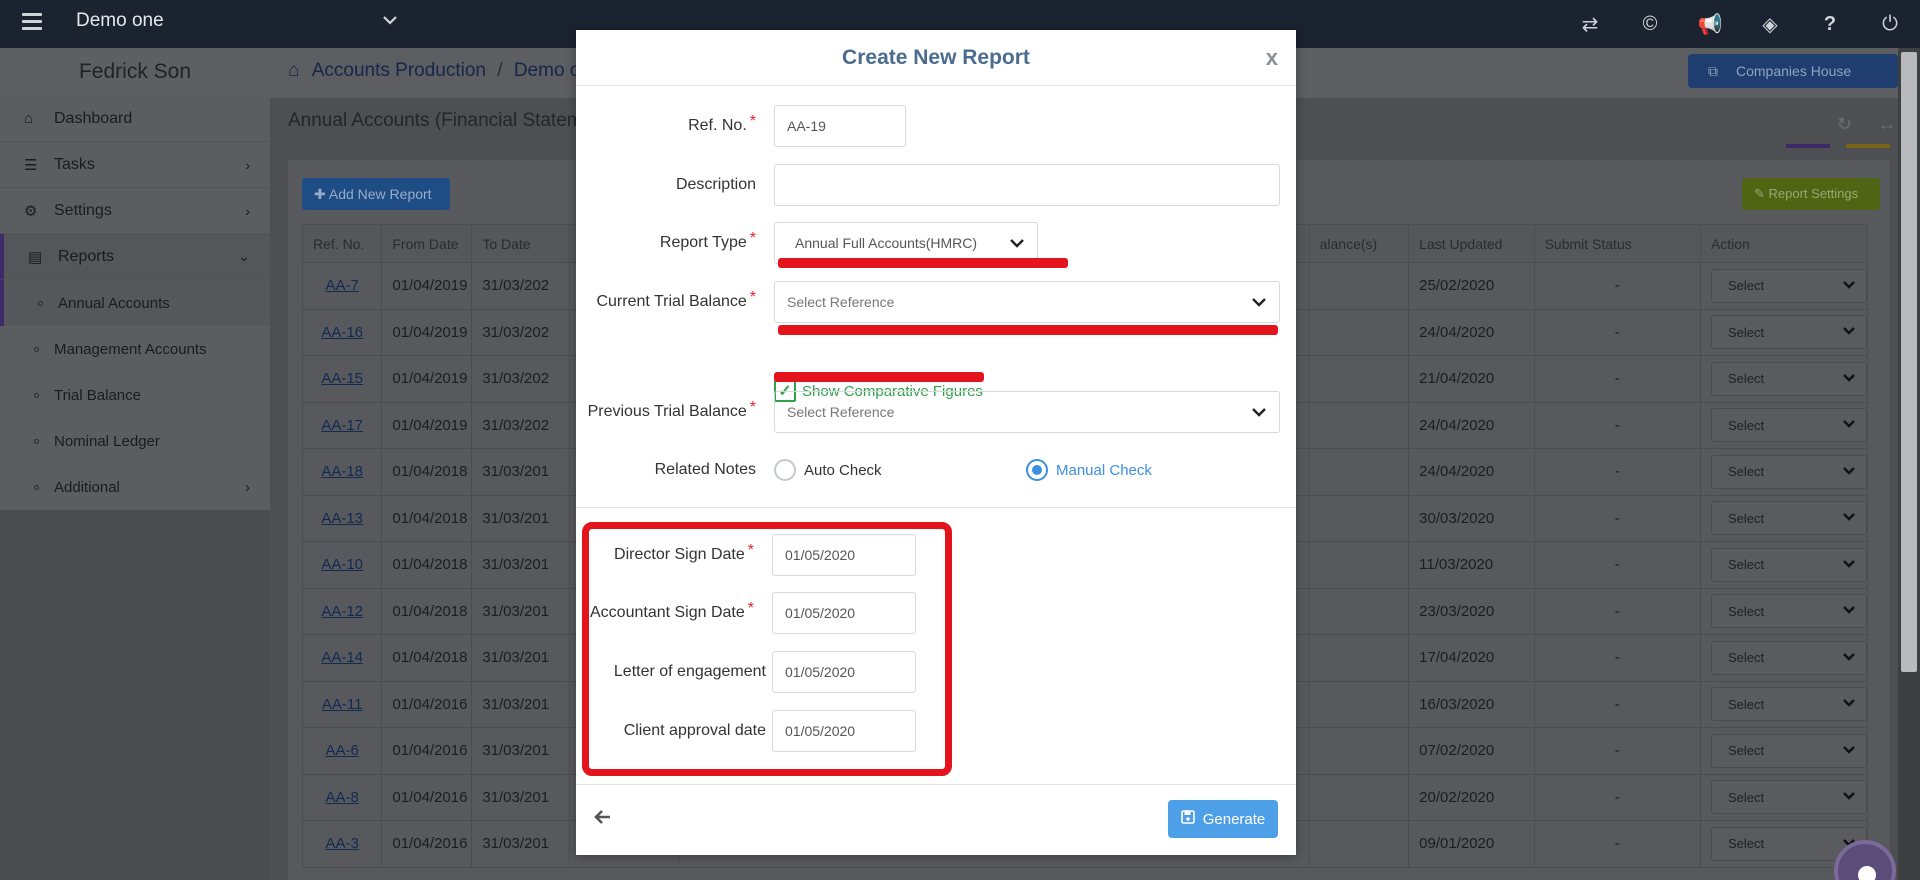 This screenshot has height=880, width=1920. I want to click on previous-trial-balance-select: Select Reference, so click(1027, 412).